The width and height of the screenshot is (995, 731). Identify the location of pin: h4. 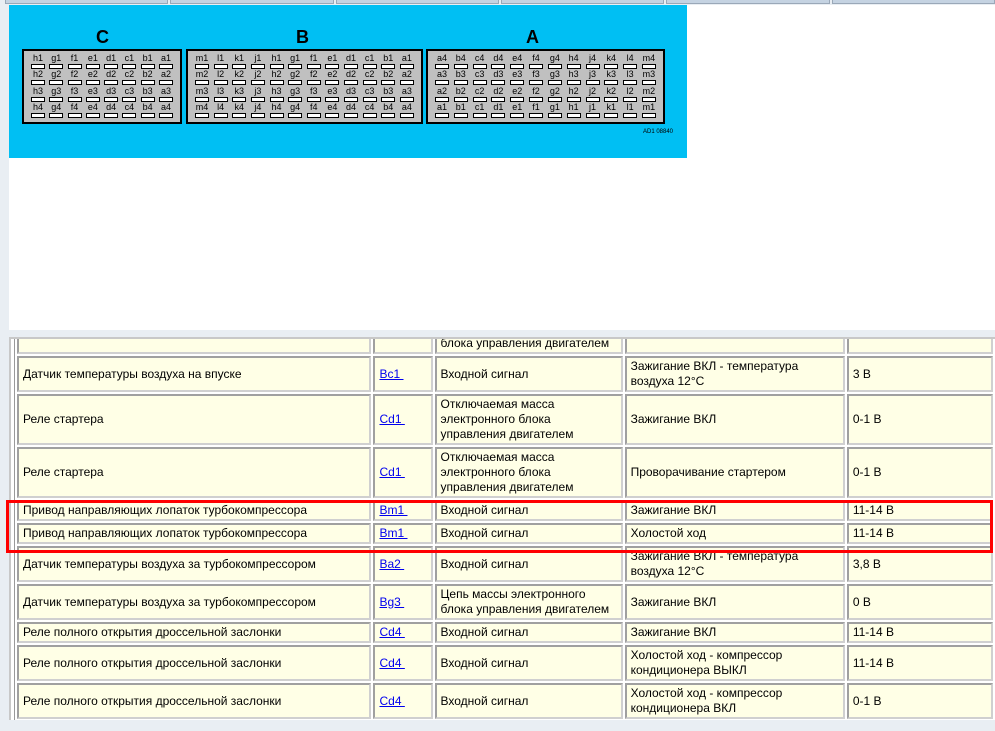
(574, 62).